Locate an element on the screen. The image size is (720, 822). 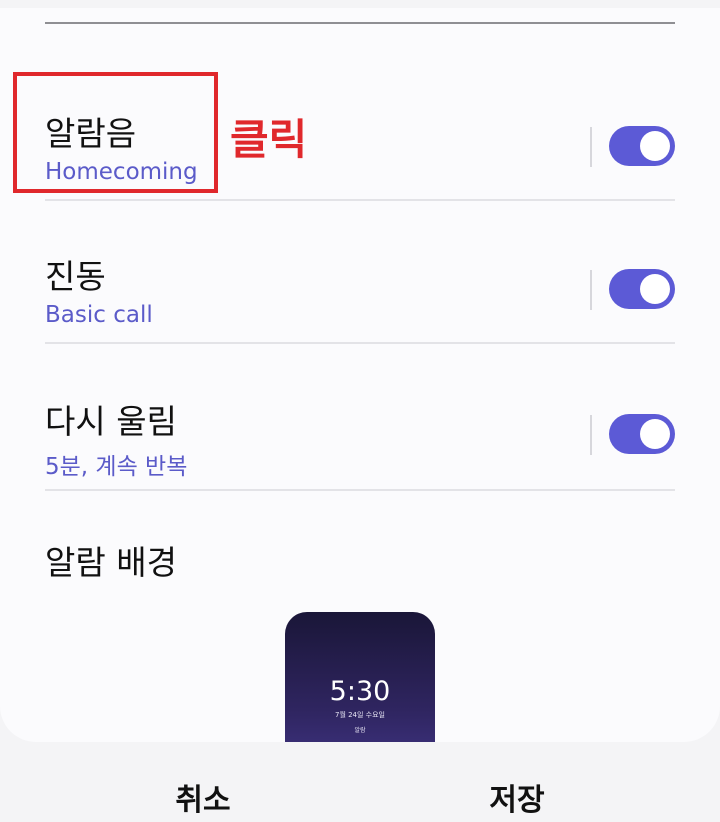
vibration-subtitle: Basic call is located at coordinates (99, 315).